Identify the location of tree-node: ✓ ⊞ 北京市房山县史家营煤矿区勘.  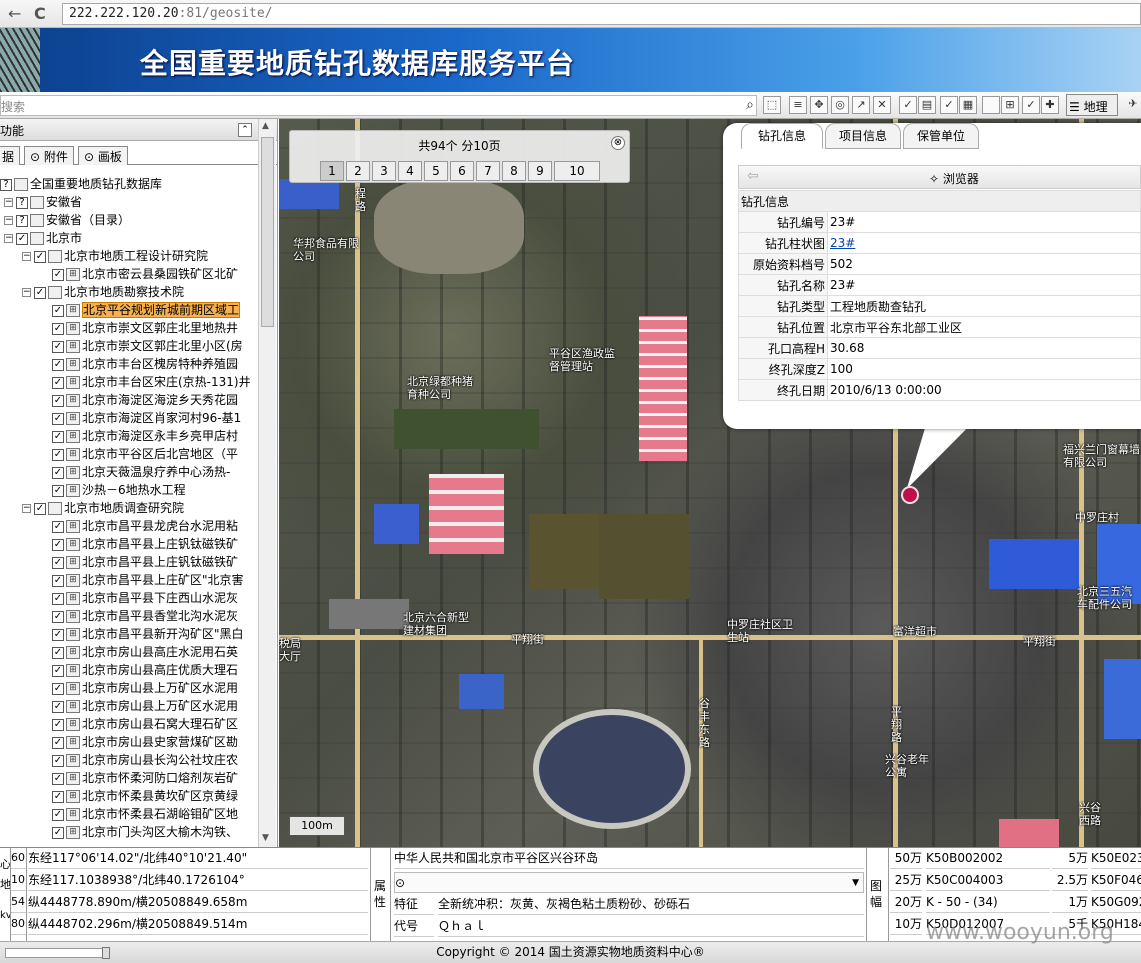
(129, 742).